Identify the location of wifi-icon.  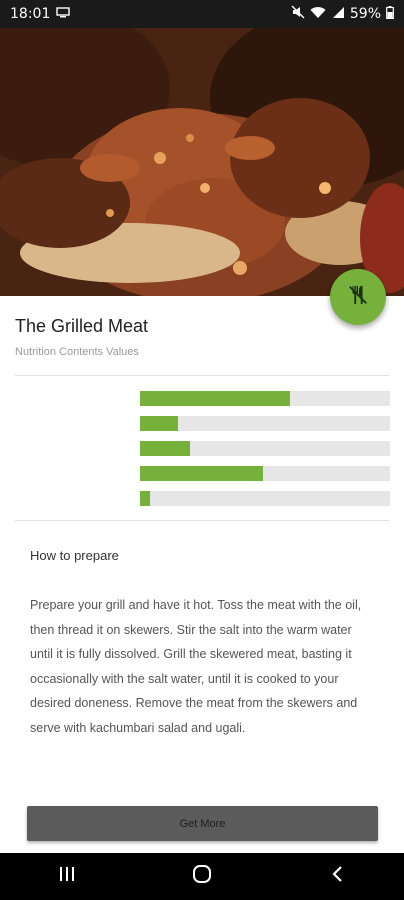
(318, 14).